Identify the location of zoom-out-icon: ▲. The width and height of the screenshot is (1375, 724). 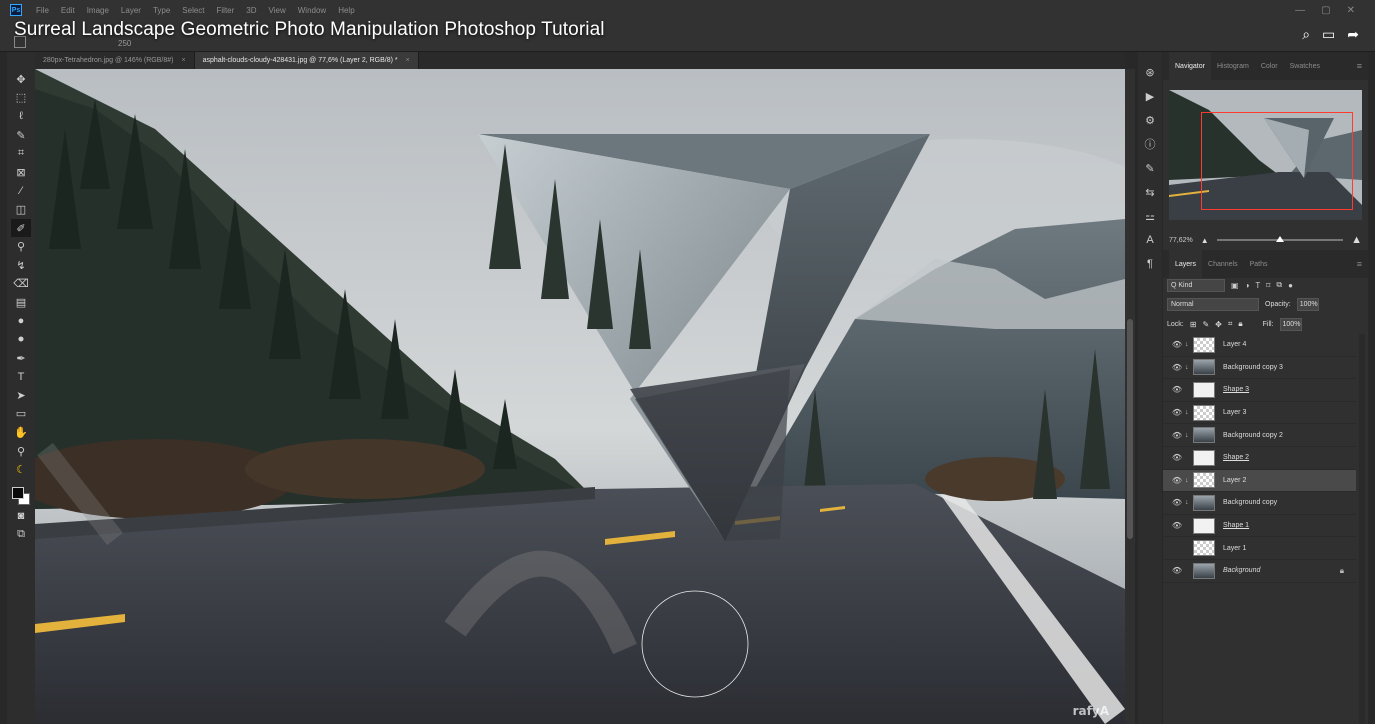
(1205, 240).